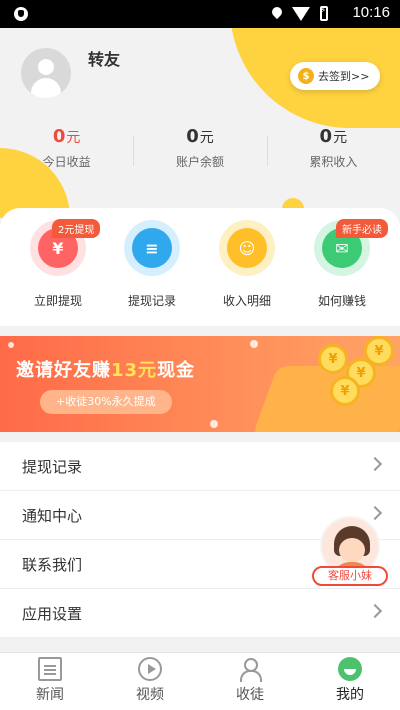 Image resolution: width=400 pixels, height=710 pixels. What do you see at coordinates (52, 614) in the screenshot?
I see `menu-item-label: 应用设置` at bounding box center [52, 614].